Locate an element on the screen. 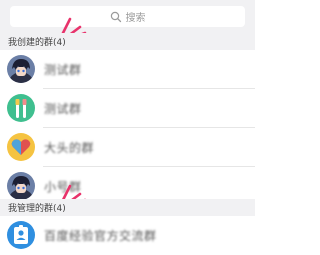 The width and height of the screenshot is (320, 255). section-header-managed: 我管理的群(4) is located at coordinates (127, 207).